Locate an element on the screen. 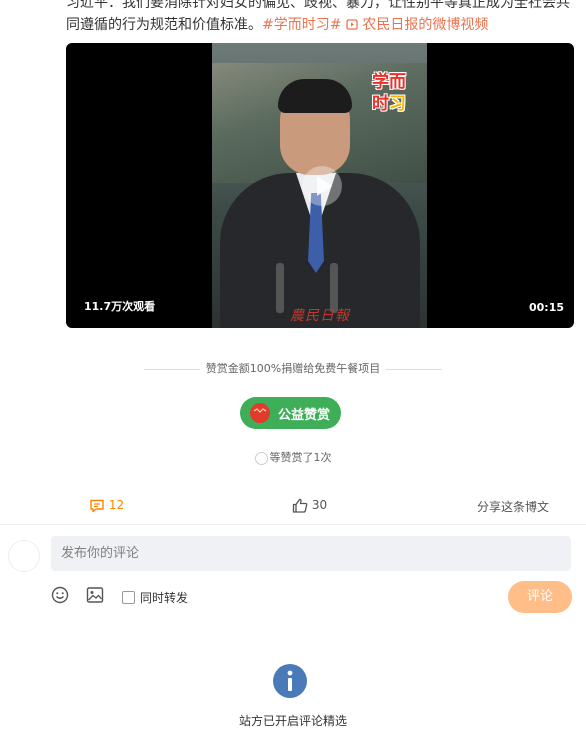 The width and height of the screenshot is (586, 755). view-count: 11.7万次观看 is located at coordinates (120, 306).